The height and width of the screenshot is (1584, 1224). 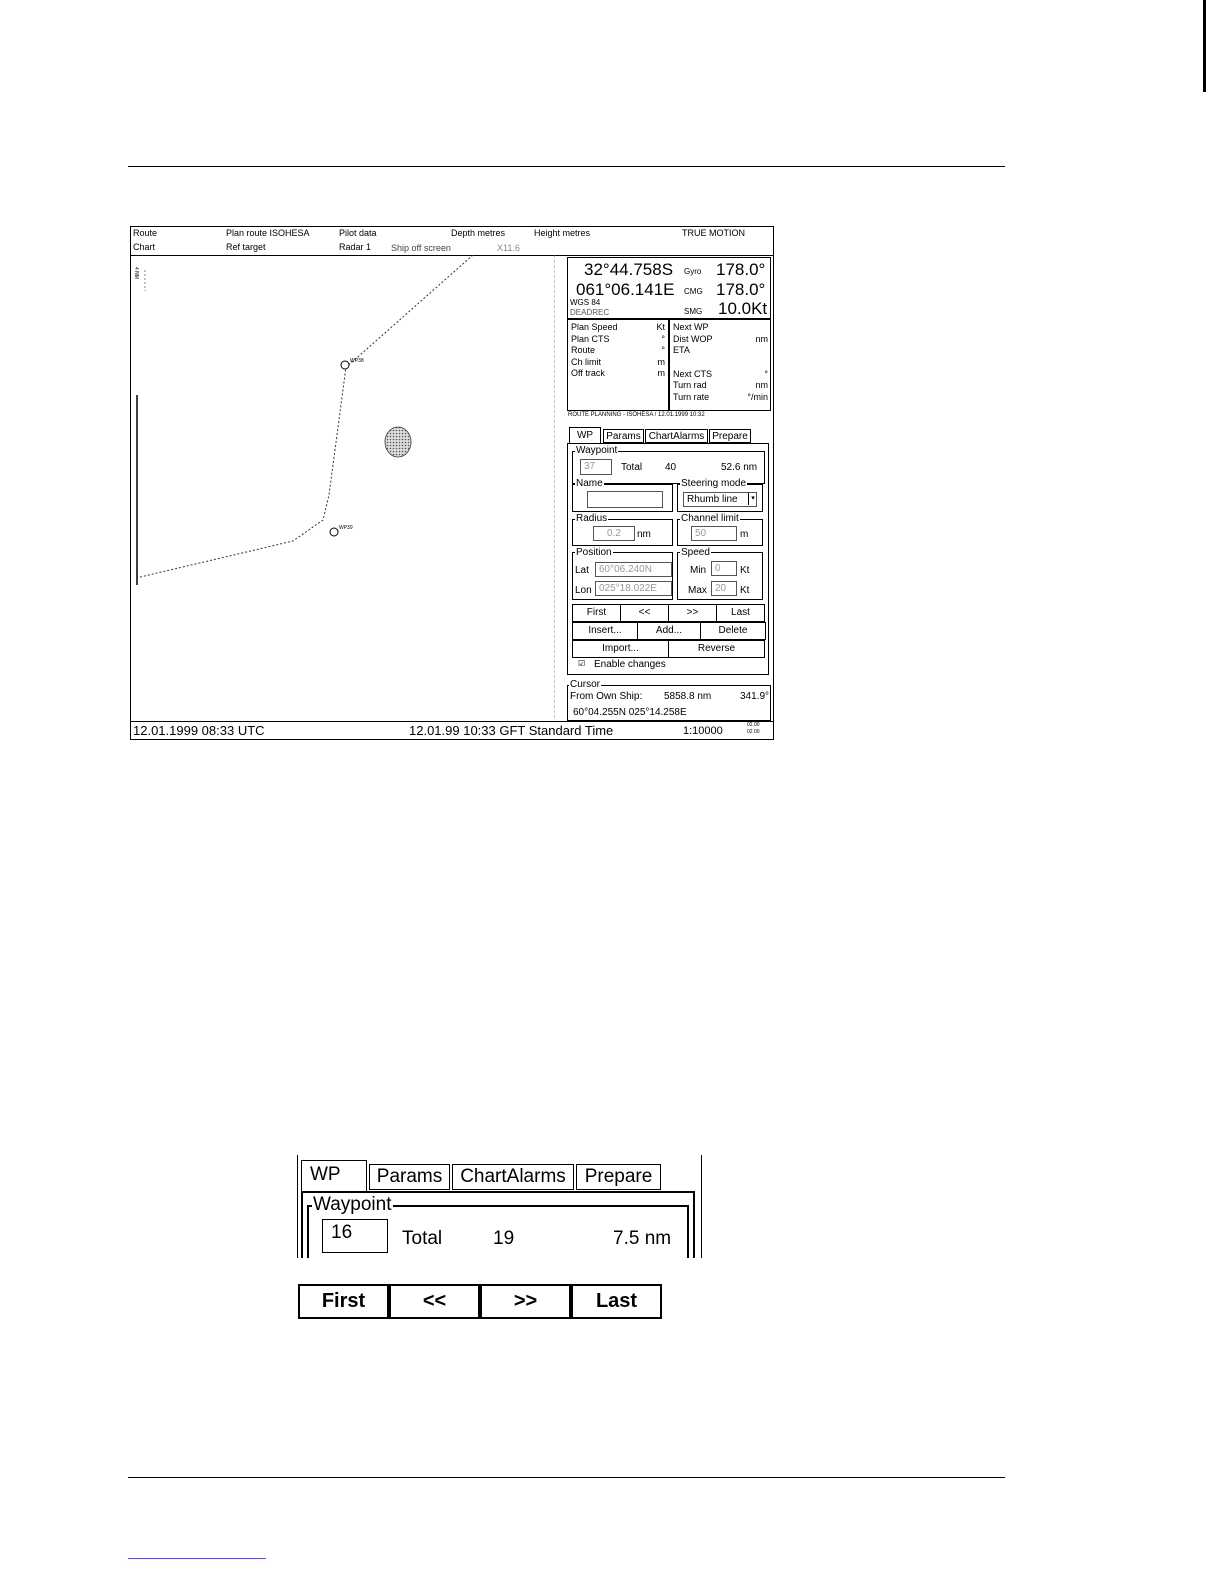 What do you see at coordinates (614, 533) in the screenshot?
I see `radius-field: 0.2` at bounding box center [614, 533].